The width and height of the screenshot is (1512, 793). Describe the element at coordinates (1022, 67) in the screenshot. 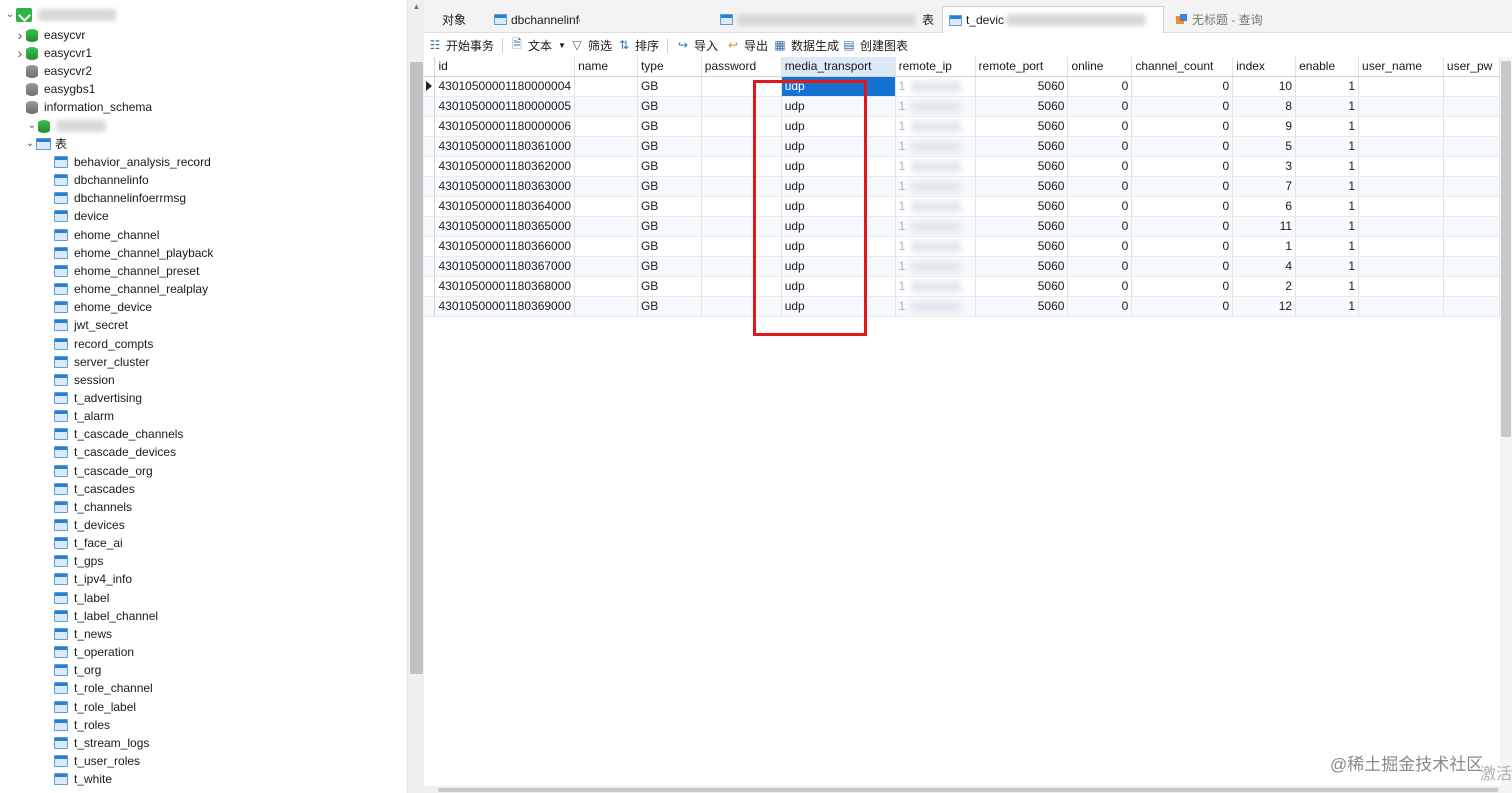

I see `column-header-remote-port: remote_port` at that location.